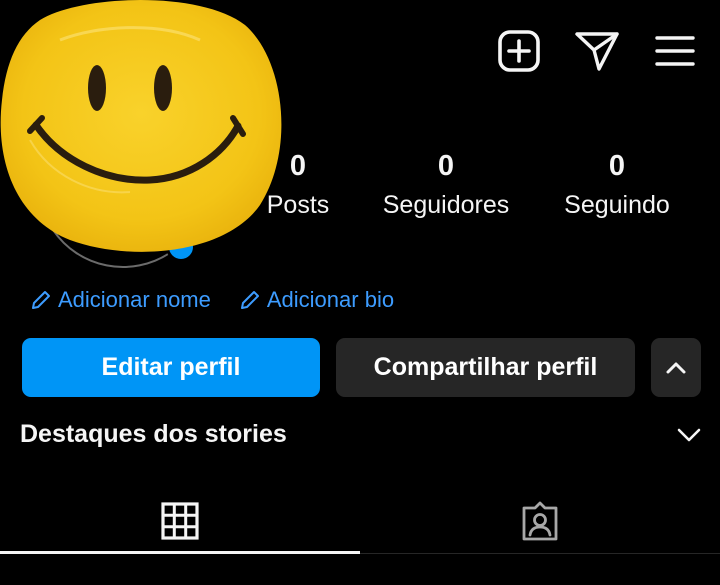  I want to click on add-name-link: Adicionar nome, so click(120, 300).